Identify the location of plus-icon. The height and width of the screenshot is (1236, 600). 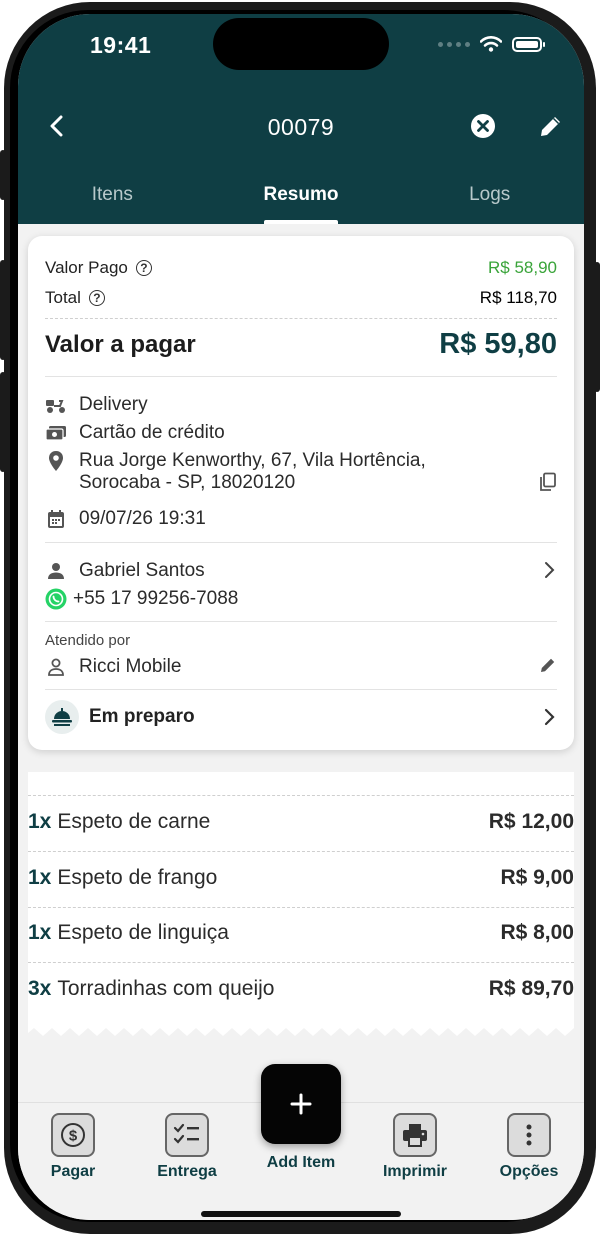
(301, 1104).